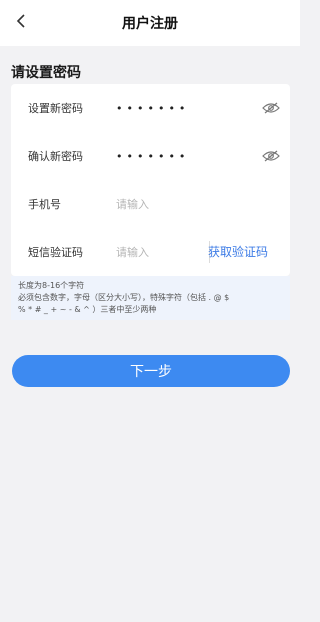 Image resolution: width=320 pixels, height=622 pixels. I want to click on phone-label: 手机号, so click(44, 204).